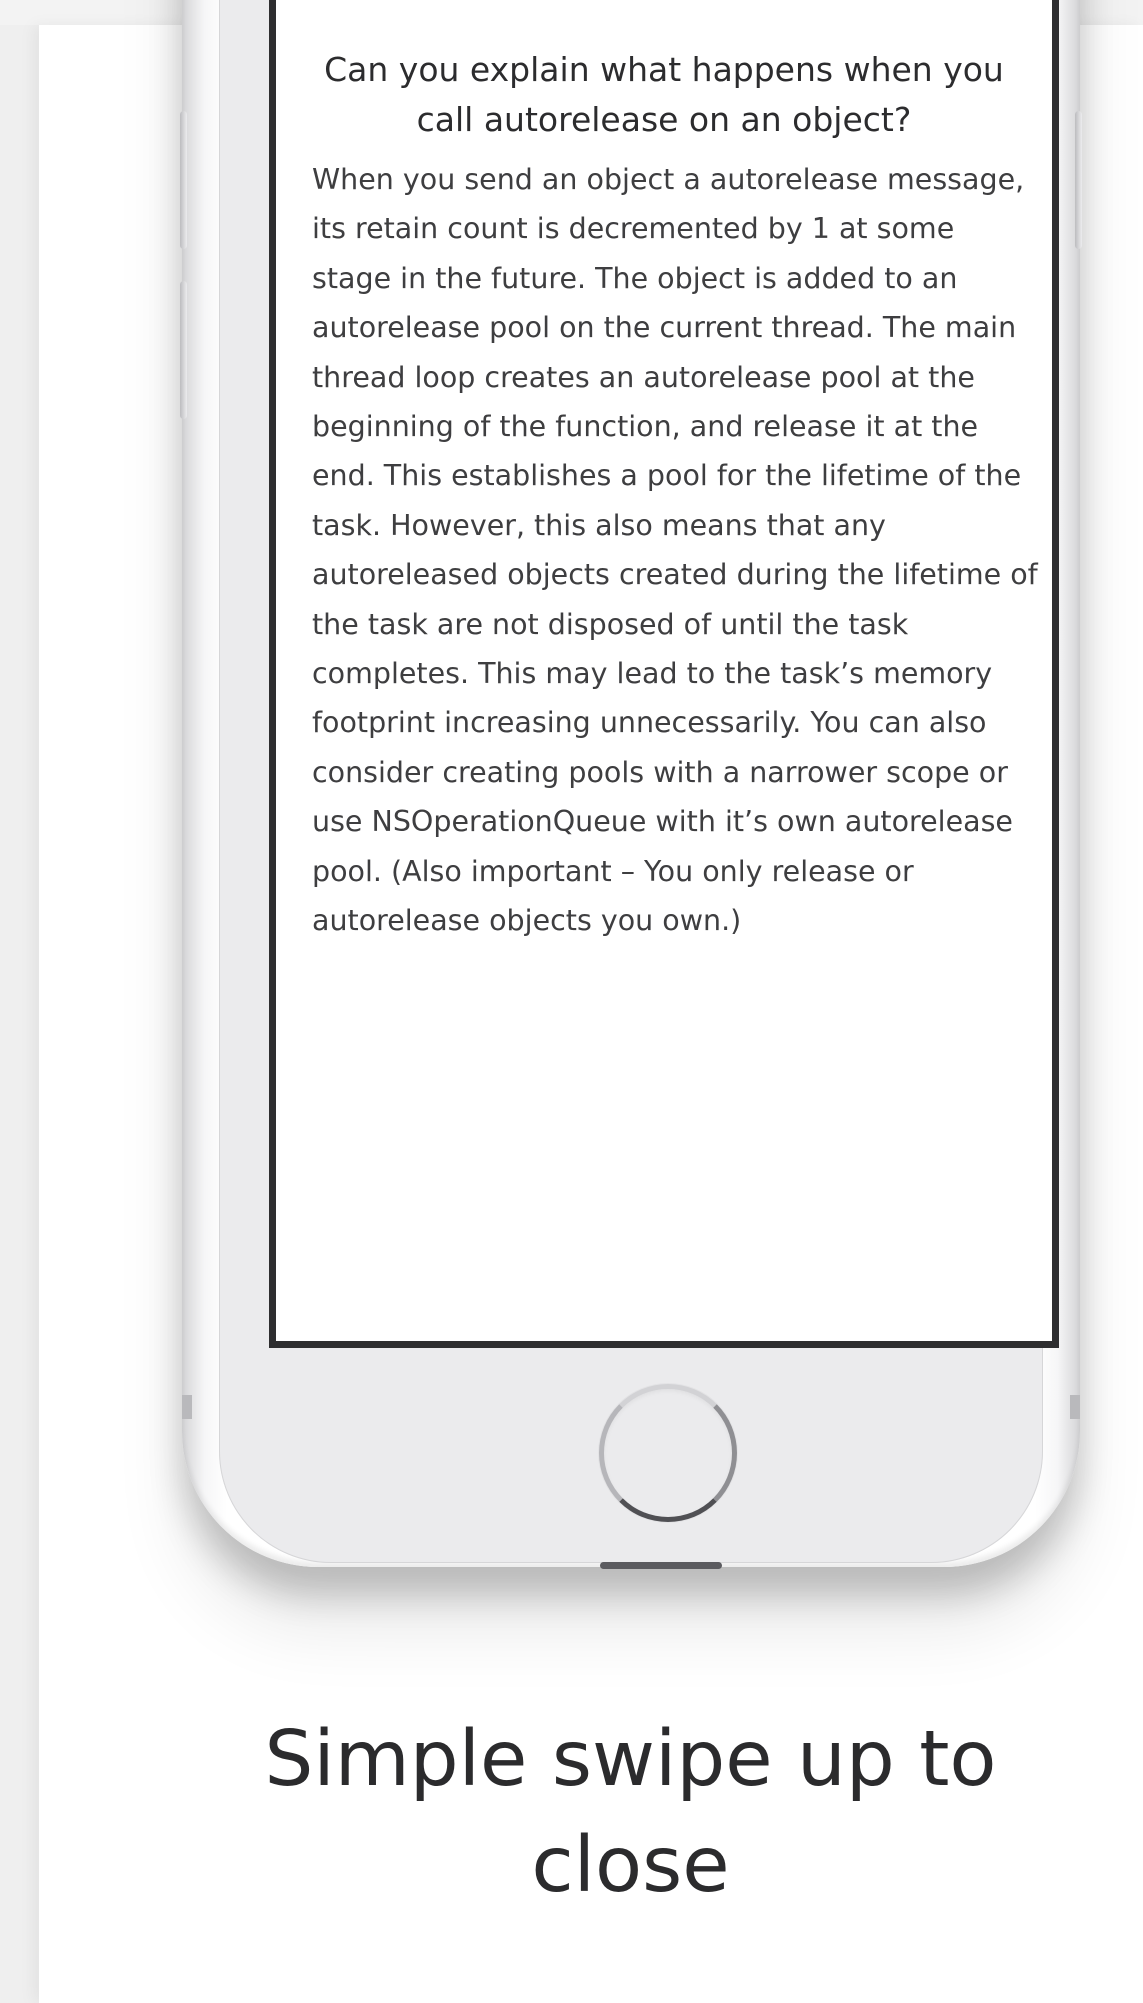 This screenshot has width=1143, height=2003. I want to click on home-button-icon, so click(668, 1453).